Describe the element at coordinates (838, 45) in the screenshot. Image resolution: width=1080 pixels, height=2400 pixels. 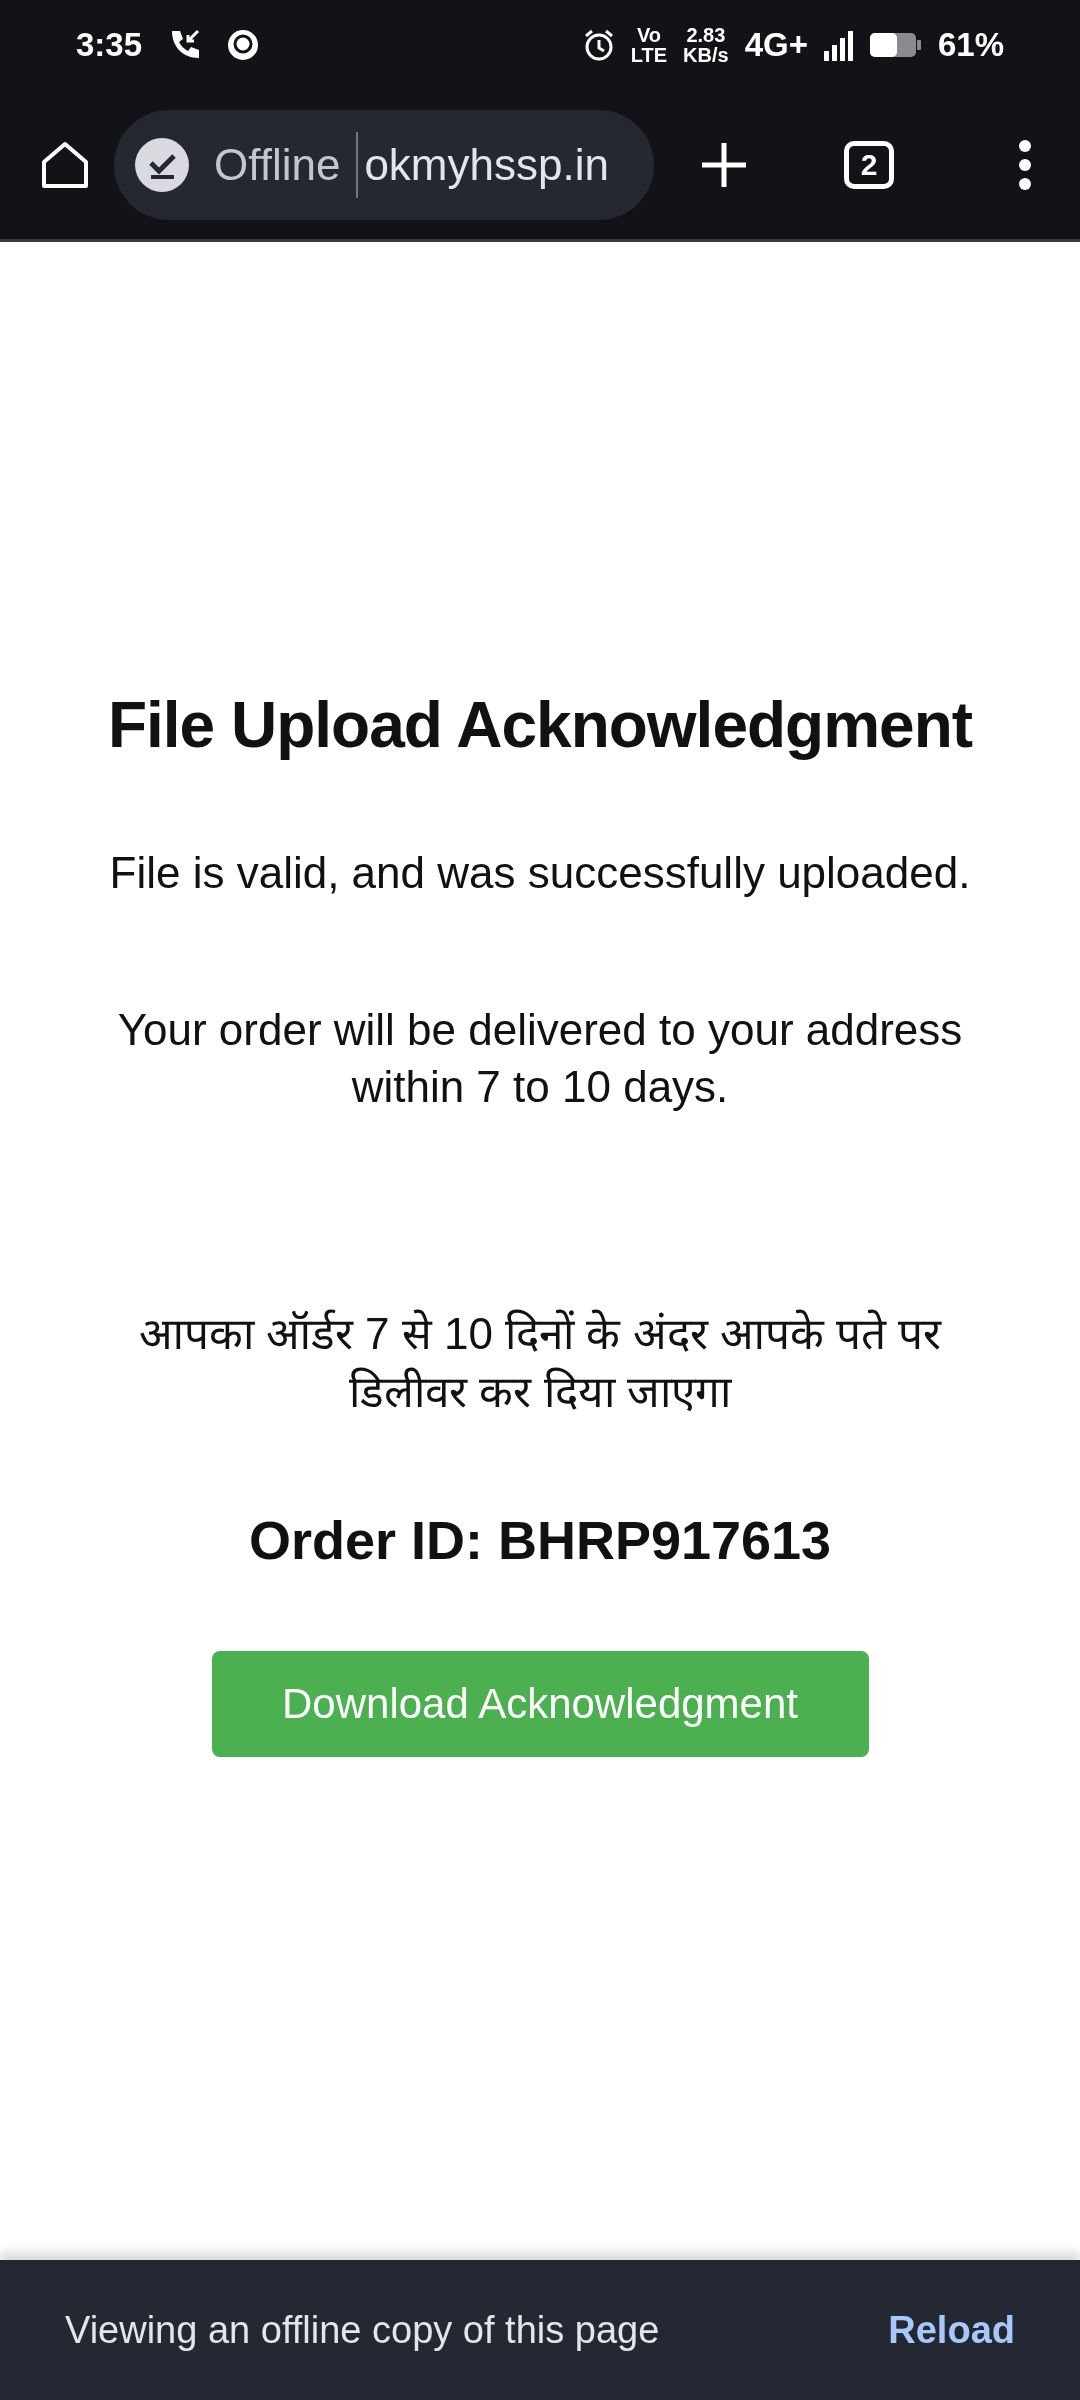
I see `signal-bars-icon` at that location.